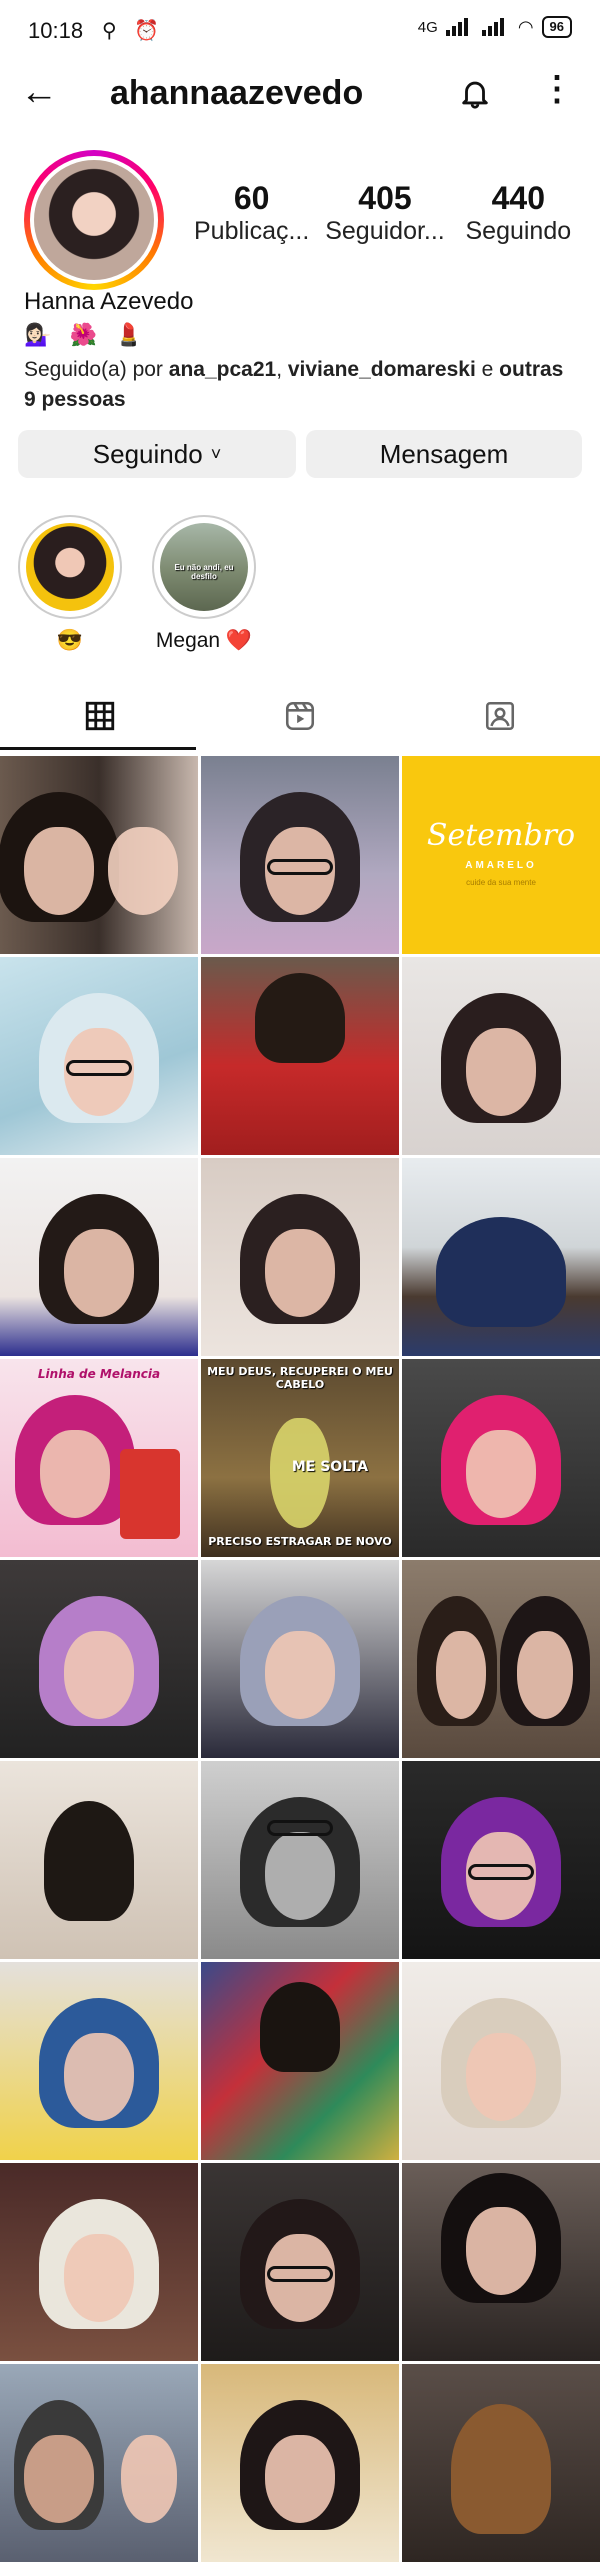 The height and width of the screenshot is (2562, 600). Describe the element at coordinates (556, 27) in the screenshot. I see `battery-icon: 96` at that location.